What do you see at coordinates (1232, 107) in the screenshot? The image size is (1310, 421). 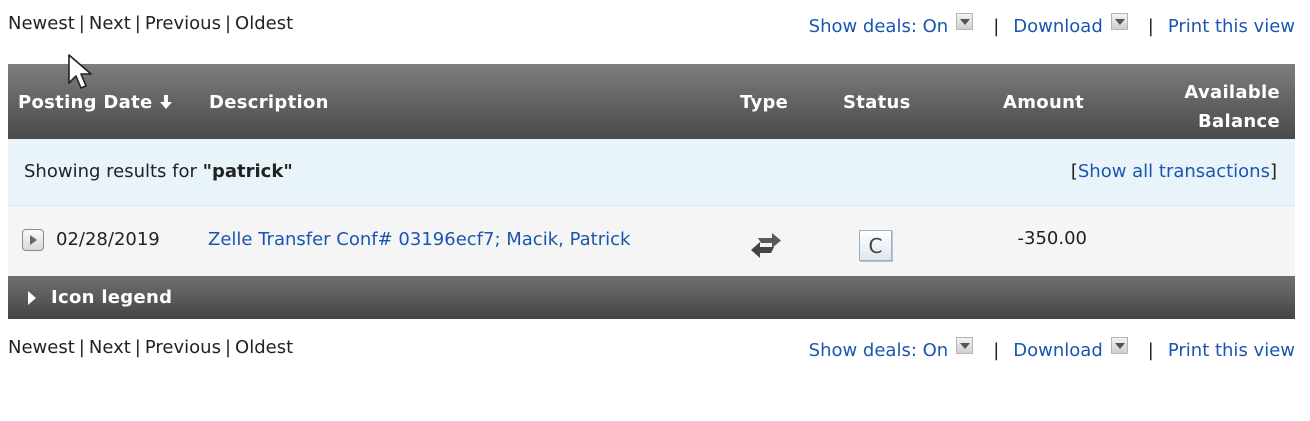 I see `available-balance-header: Available Balance` at bounding box center [1232, 107].